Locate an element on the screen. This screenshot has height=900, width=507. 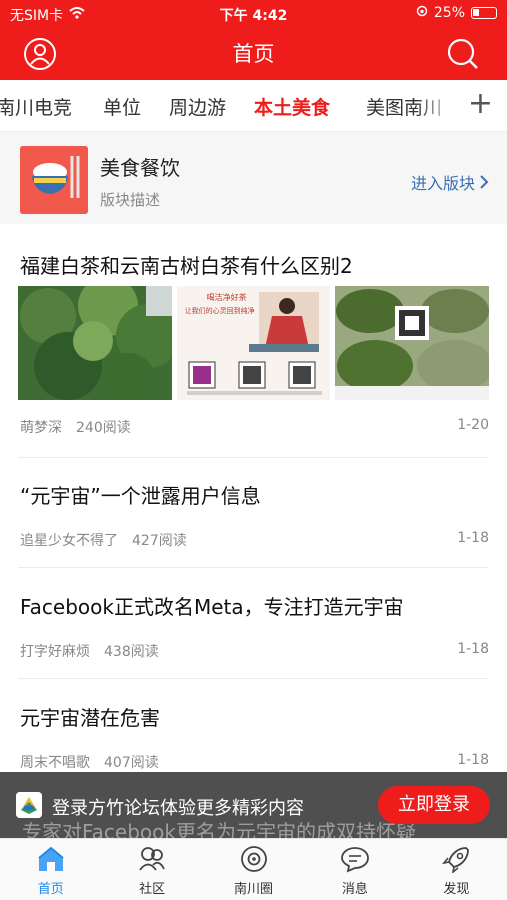
nav-community: 社区 is located at coordinates (151, 869).